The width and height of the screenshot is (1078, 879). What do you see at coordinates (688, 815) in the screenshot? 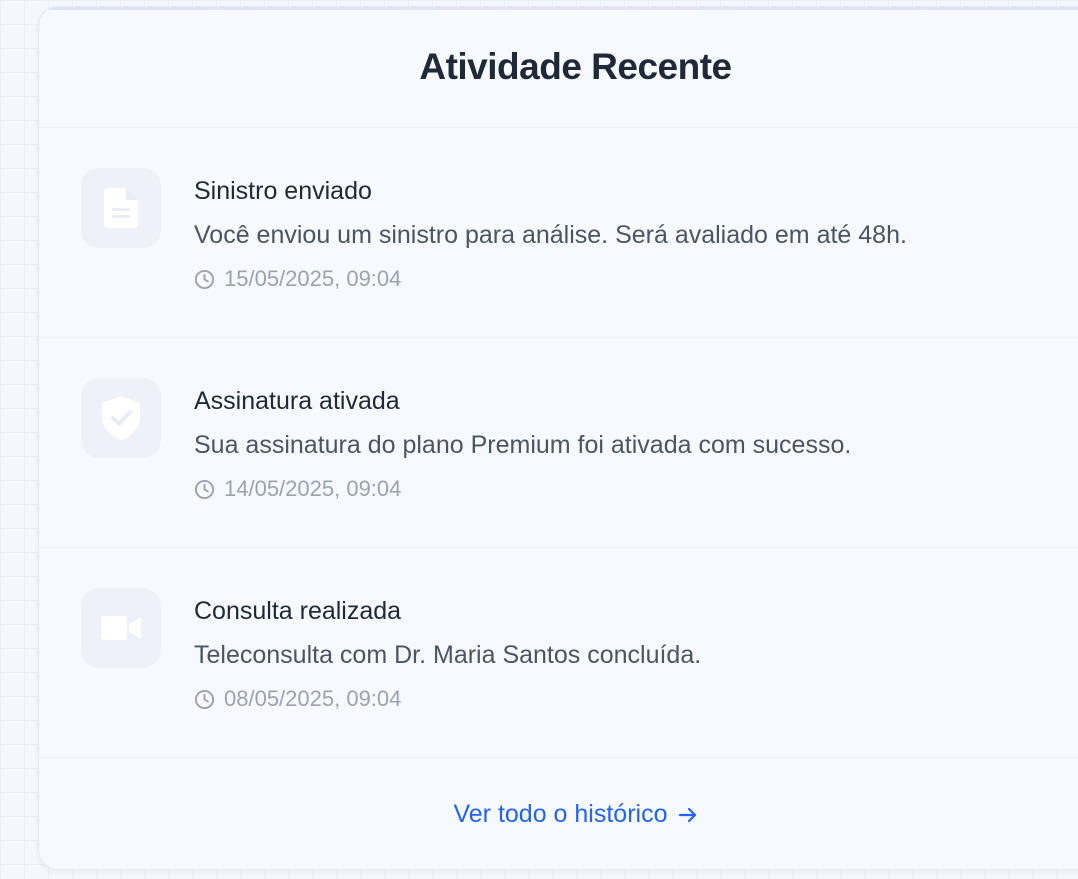
I see `arrow-right-icon` at bounding box center [688, 815].